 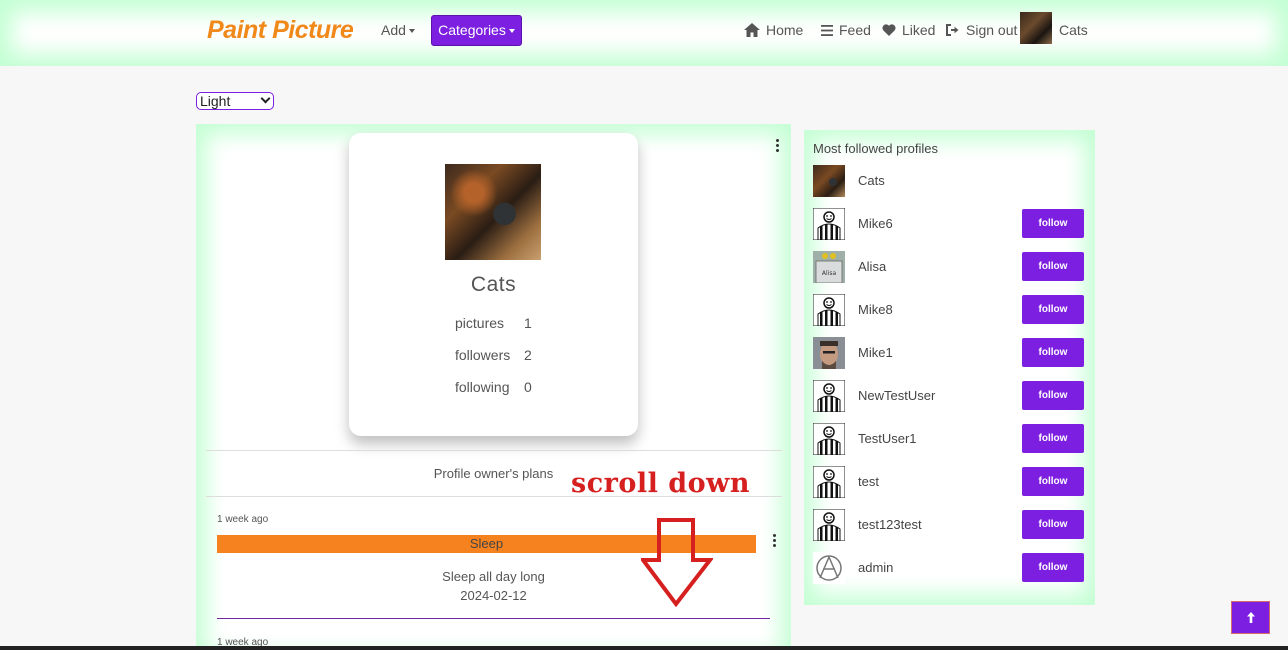 What do you see at coordinates (872, 266) in the screenshot?
I see `profile-name-link: Alisa` at bounding box center [872, 266].